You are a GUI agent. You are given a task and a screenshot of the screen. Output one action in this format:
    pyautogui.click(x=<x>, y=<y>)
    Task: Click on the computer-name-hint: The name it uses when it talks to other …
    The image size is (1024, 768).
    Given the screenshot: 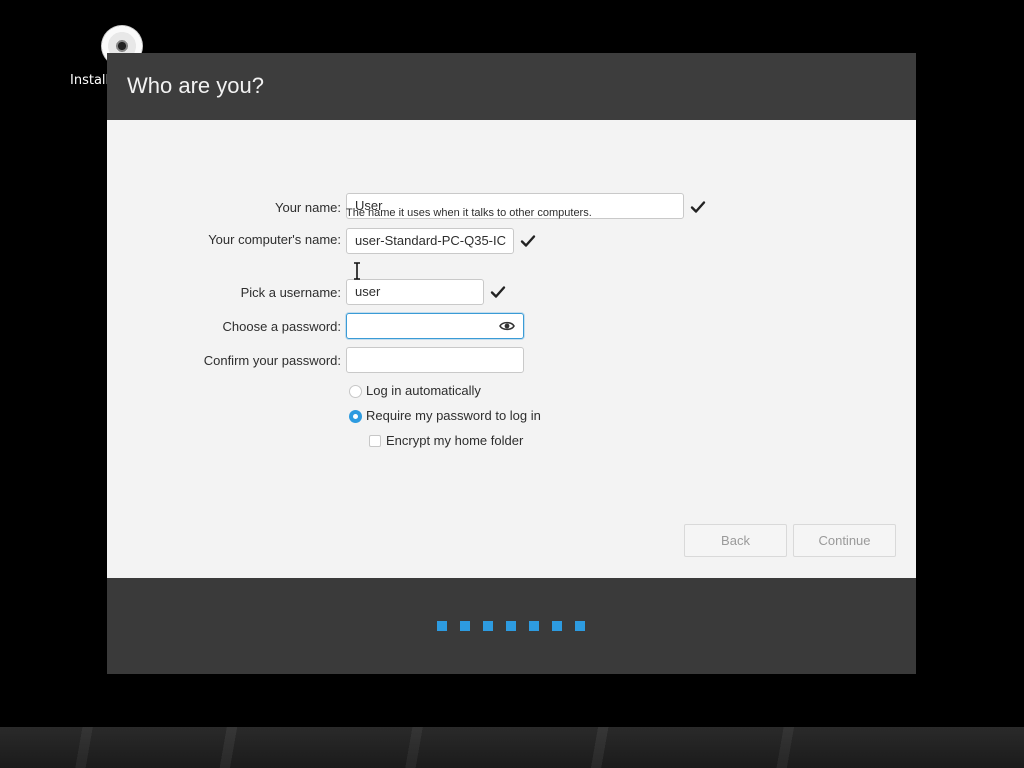 What is the action you would take?
    pyautogui.click(x=469, y=213)
    